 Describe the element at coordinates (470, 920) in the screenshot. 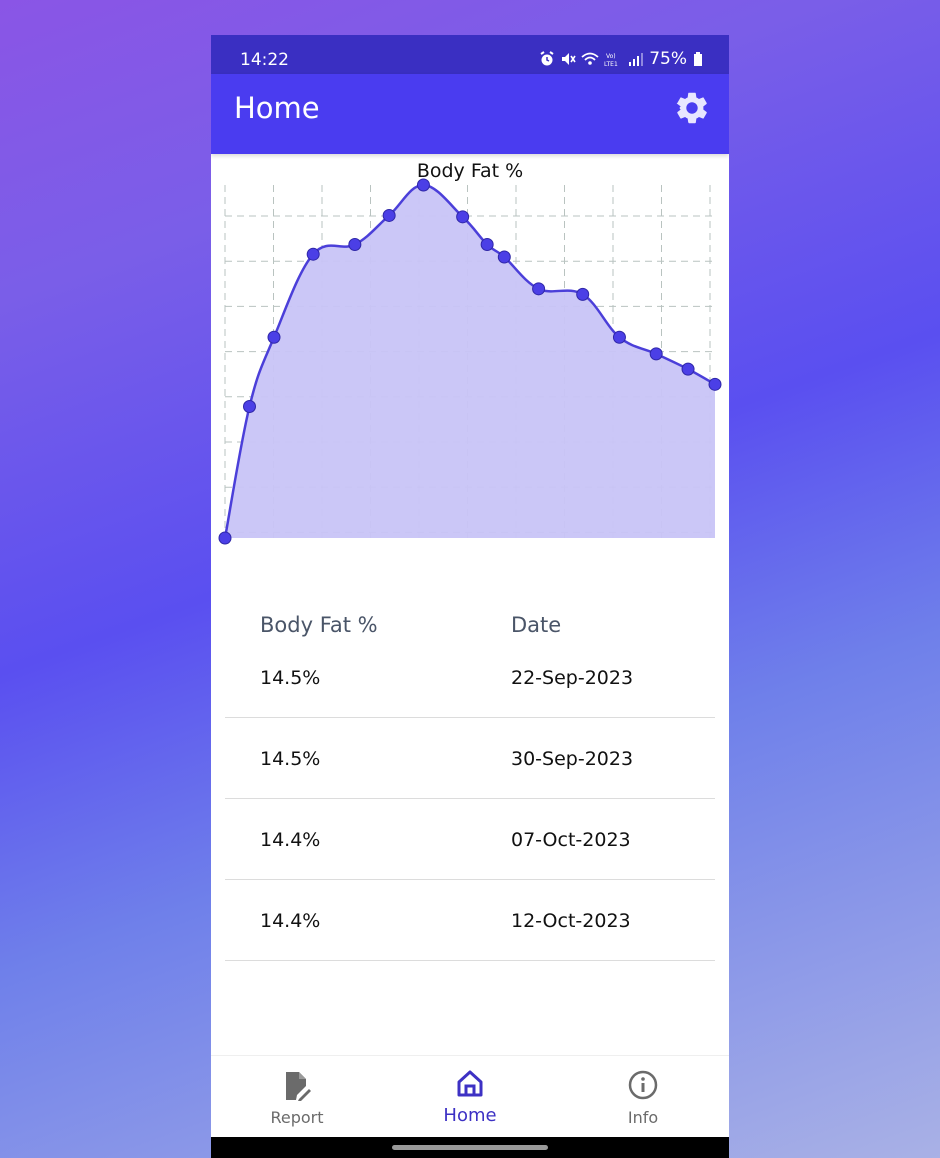

I see `table-row: 14.4% 12-Oct-2023` at that location.